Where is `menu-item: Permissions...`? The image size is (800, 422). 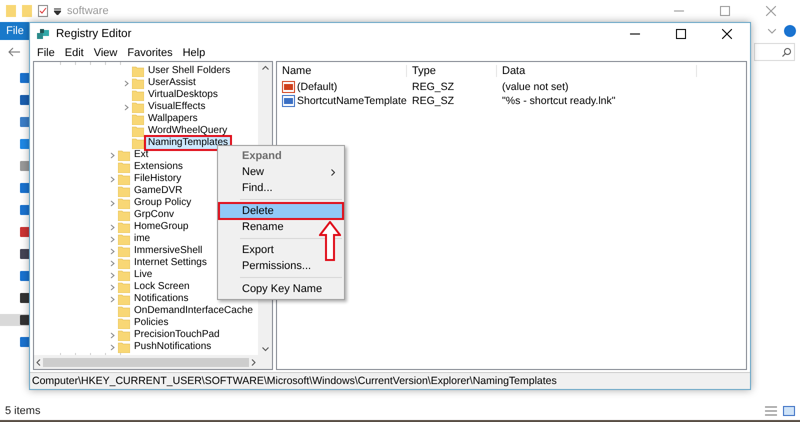
menu-item: Permissions... is located at coordinates (281, 266).